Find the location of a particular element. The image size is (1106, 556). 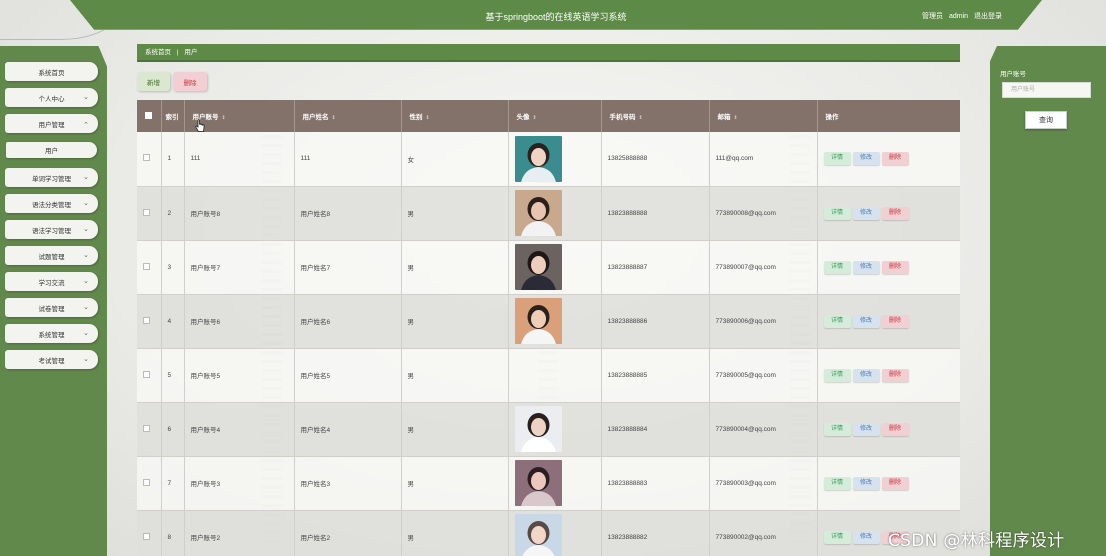

sidebar-item-label: 学习交流 is located at coordinates (51, 283).